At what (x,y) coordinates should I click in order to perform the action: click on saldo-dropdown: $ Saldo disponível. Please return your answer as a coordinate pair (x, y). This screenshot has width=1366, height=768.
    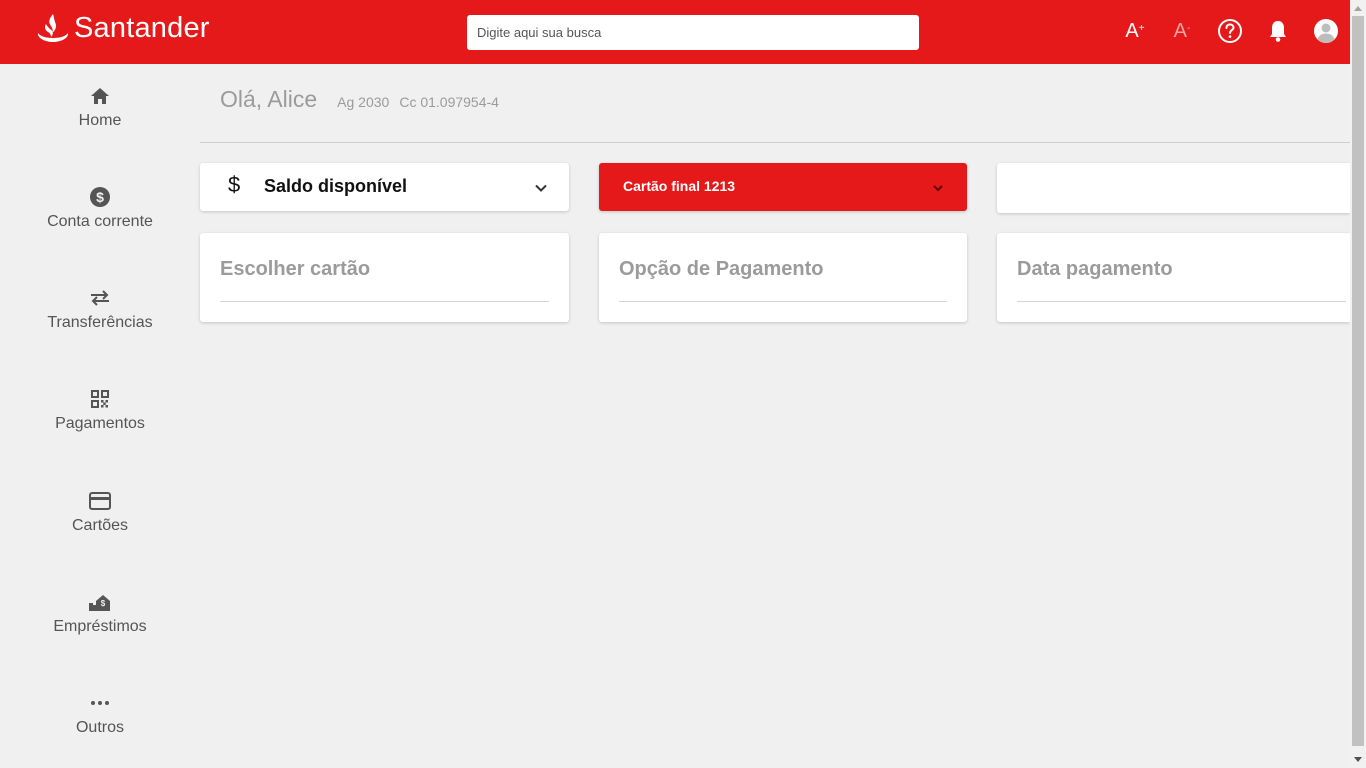
    Looking at the image, I should click on (384, 187).